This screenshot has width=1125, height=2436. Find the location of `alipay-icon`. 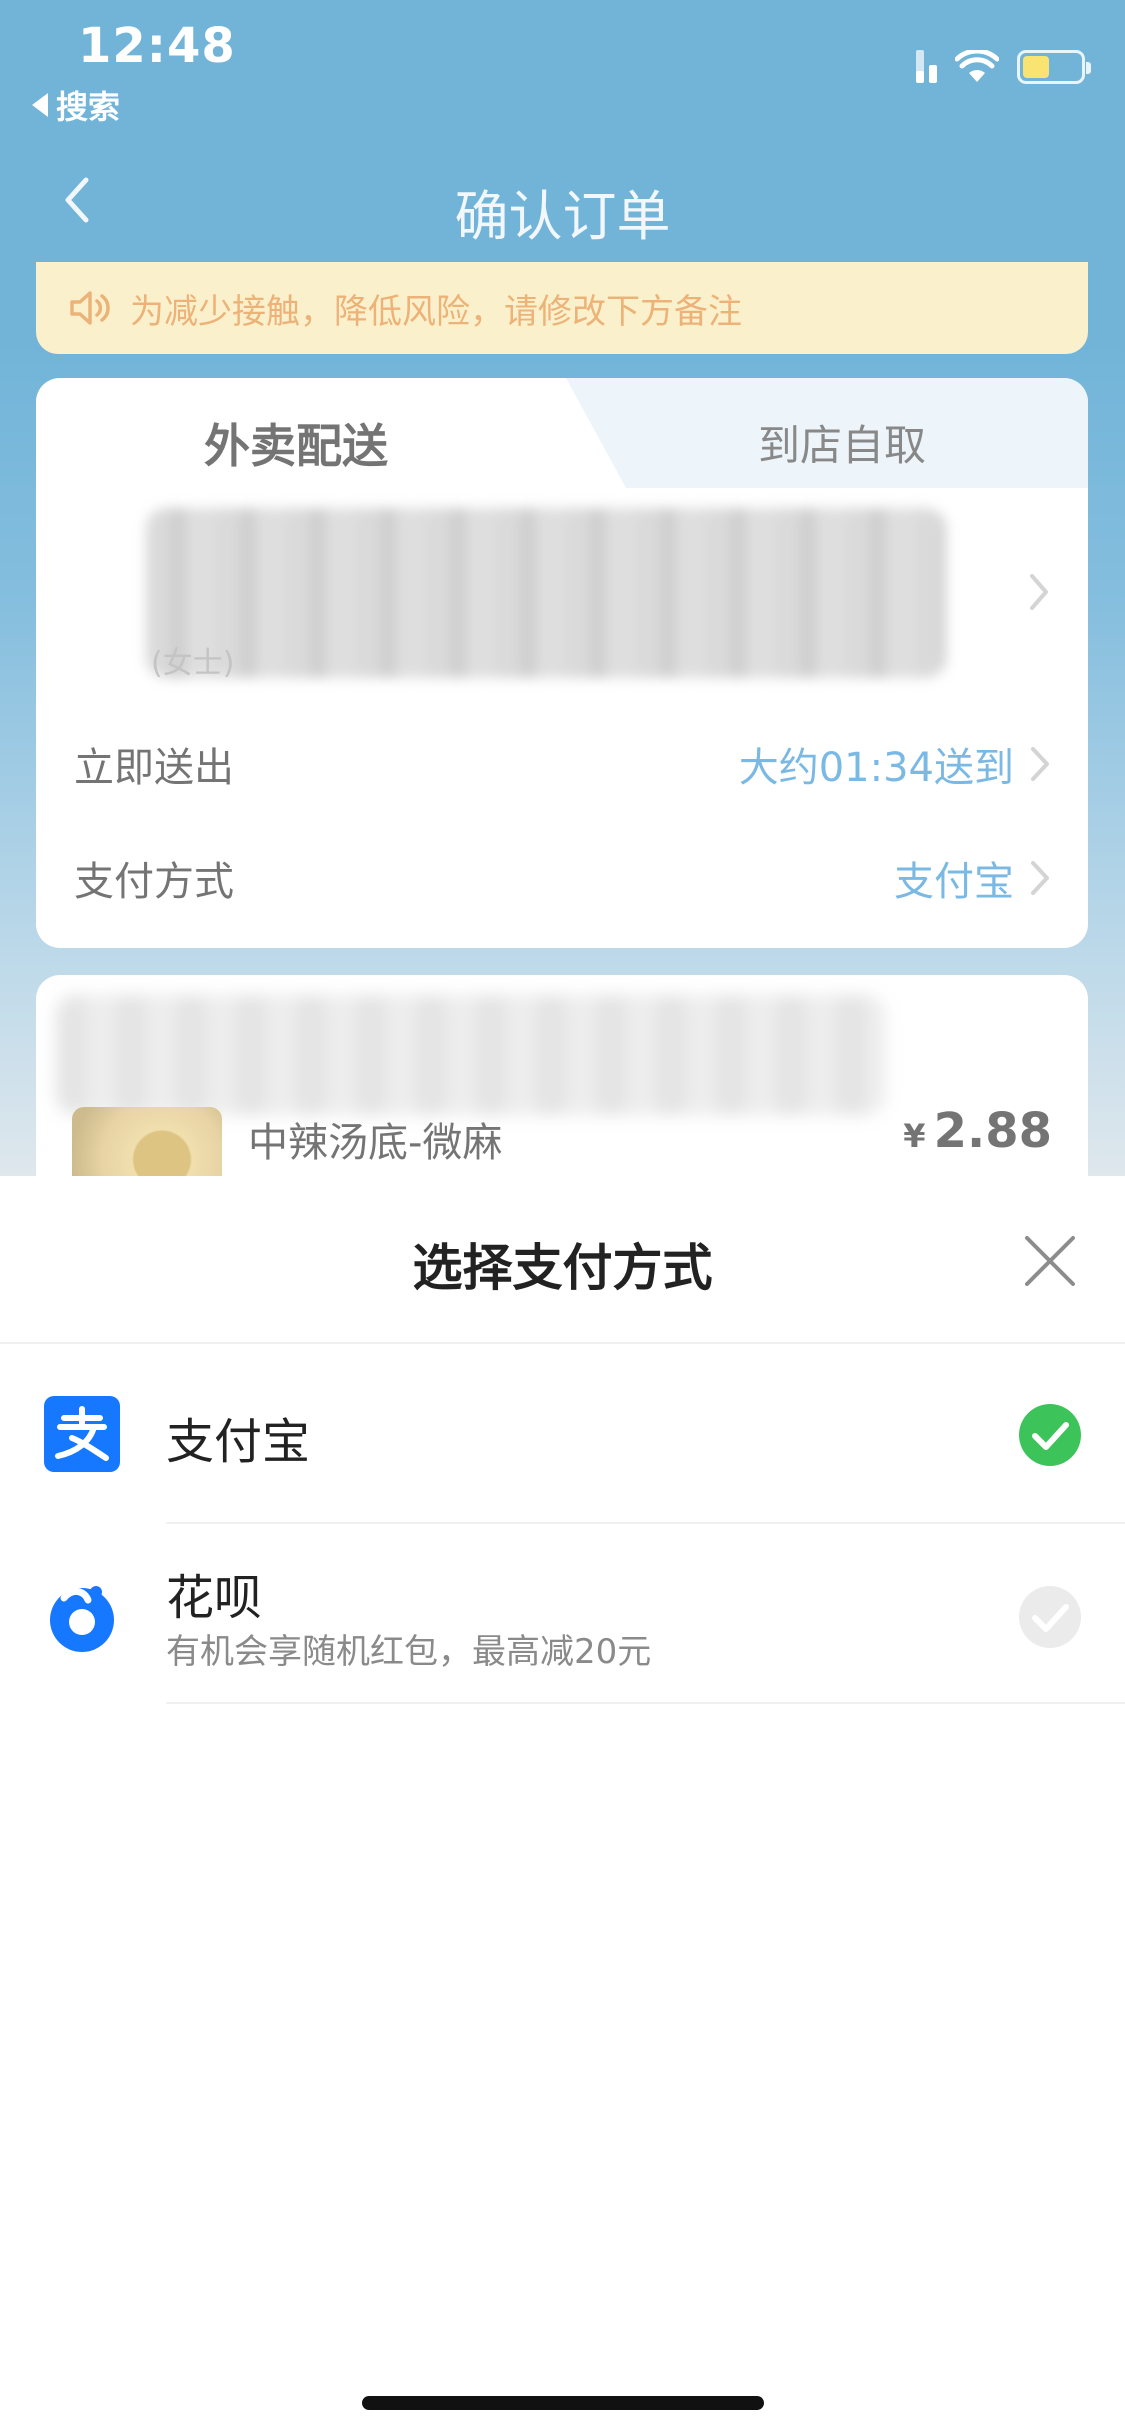

alipay-icon is located at coordinates (82, 1434).